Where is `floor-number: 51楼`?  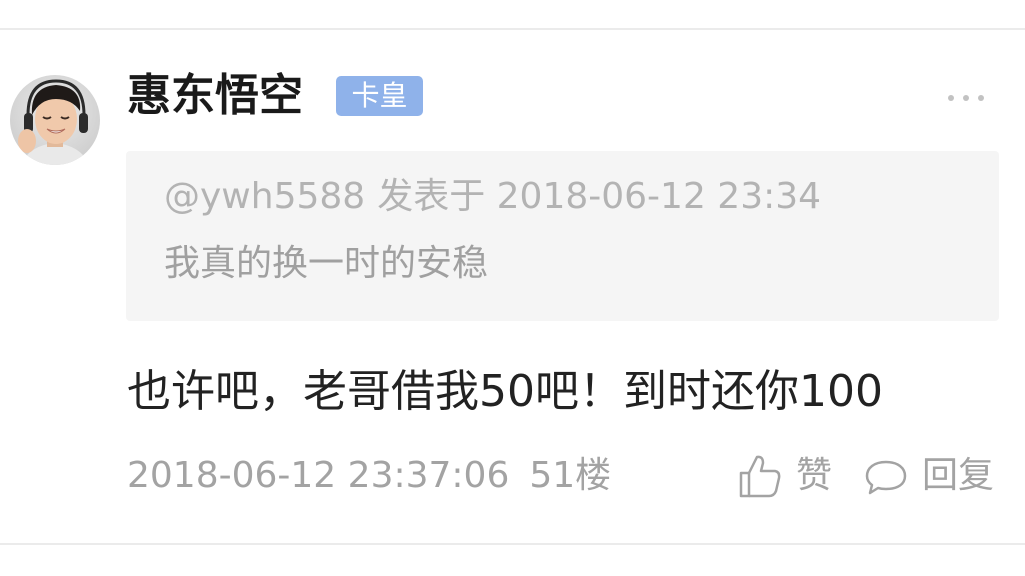 floor-number: 51楼 is located at coordinates (570, 475).